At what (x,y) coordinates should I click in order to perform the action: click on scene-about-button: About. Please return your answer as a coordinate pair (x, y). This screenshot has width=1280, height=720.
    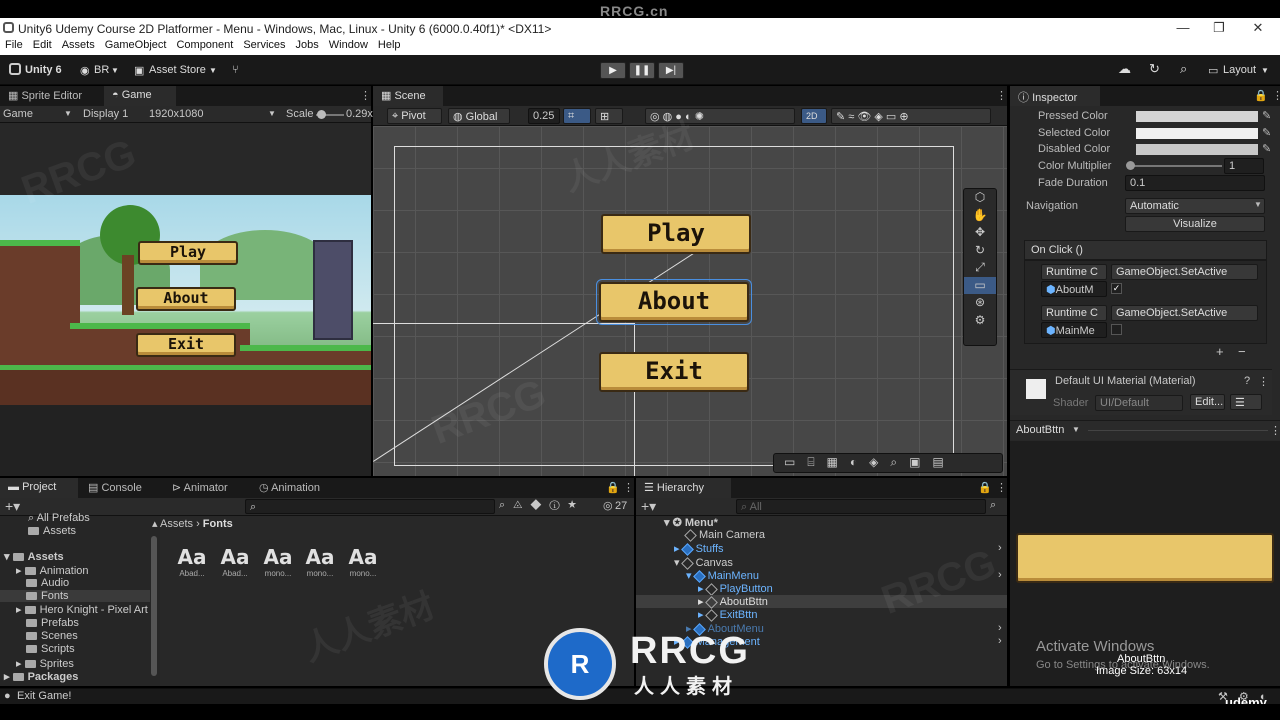
    Looking at the image, I should click on (674, 302).